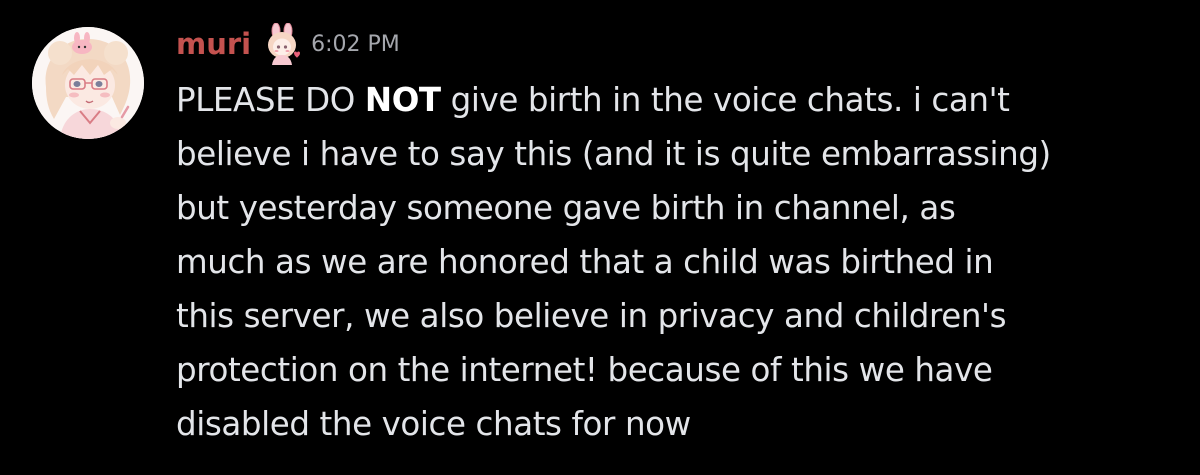 The image size is (1200, 475). Describe the element at coordinates (402, 100) in the screenshot. I see `message-bold-text: NOT` at that location.